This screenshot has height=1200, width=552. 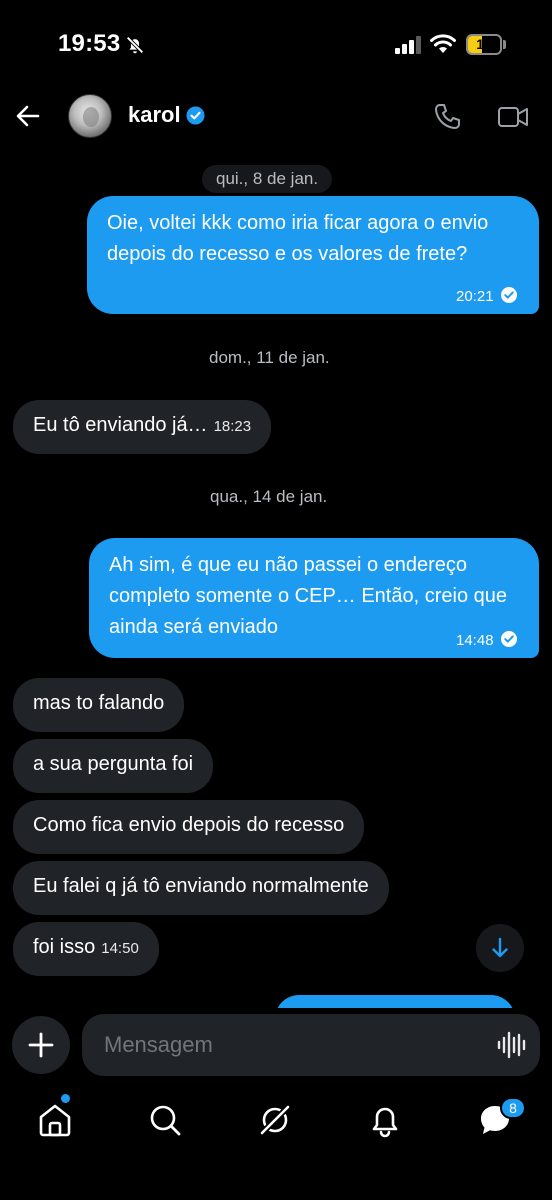 I want to click on battery-icon: 16, so click(x=484, y=44).